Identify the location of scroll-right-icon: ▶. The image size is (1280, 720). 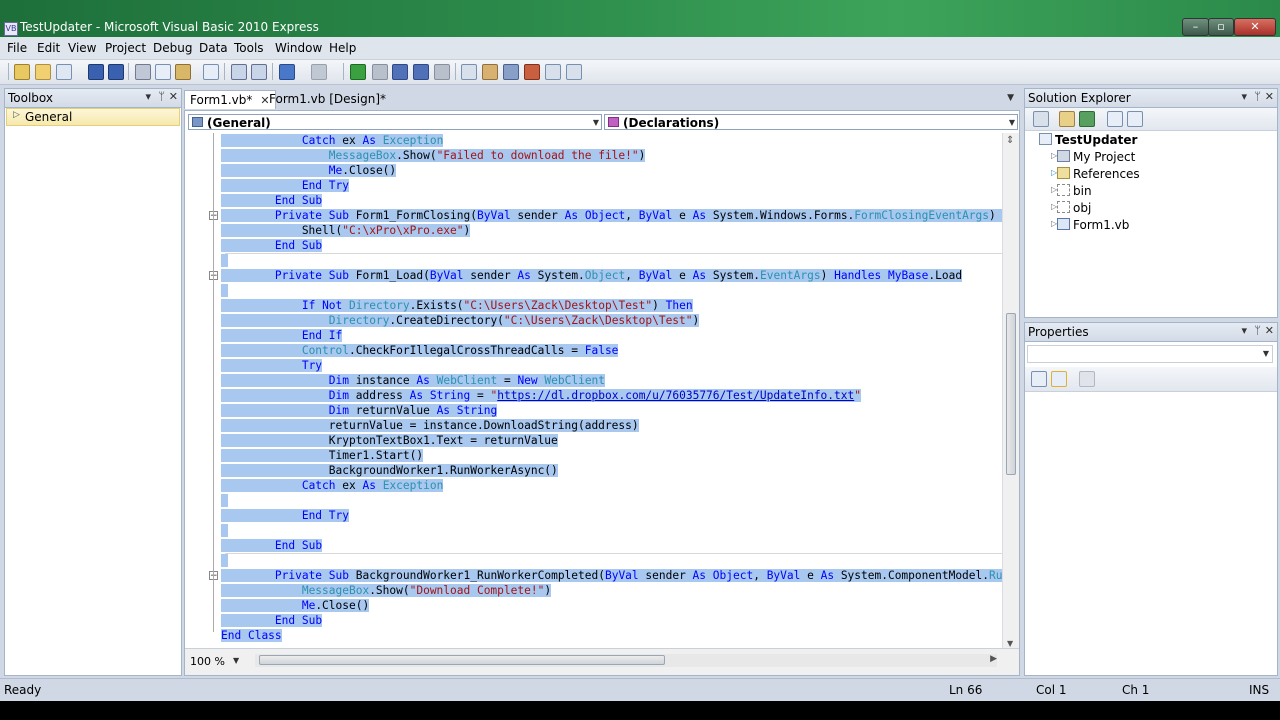
(993, 659).